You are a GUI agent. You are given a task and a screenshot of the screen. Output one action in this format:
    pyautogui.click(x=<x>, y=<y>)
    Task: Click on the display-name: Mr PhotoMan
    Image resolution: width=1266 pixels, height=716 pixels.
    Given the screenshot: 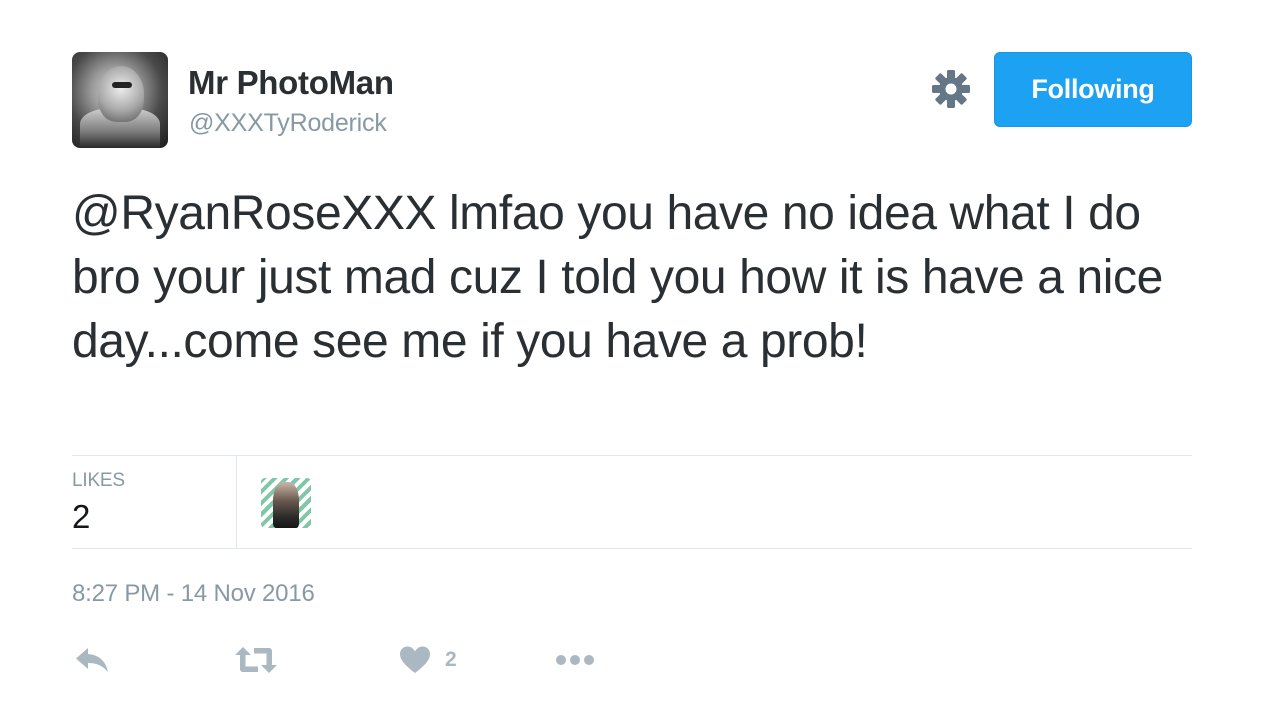 What is the action you would take?
    pyautogui.click(x=291, y=83)
    